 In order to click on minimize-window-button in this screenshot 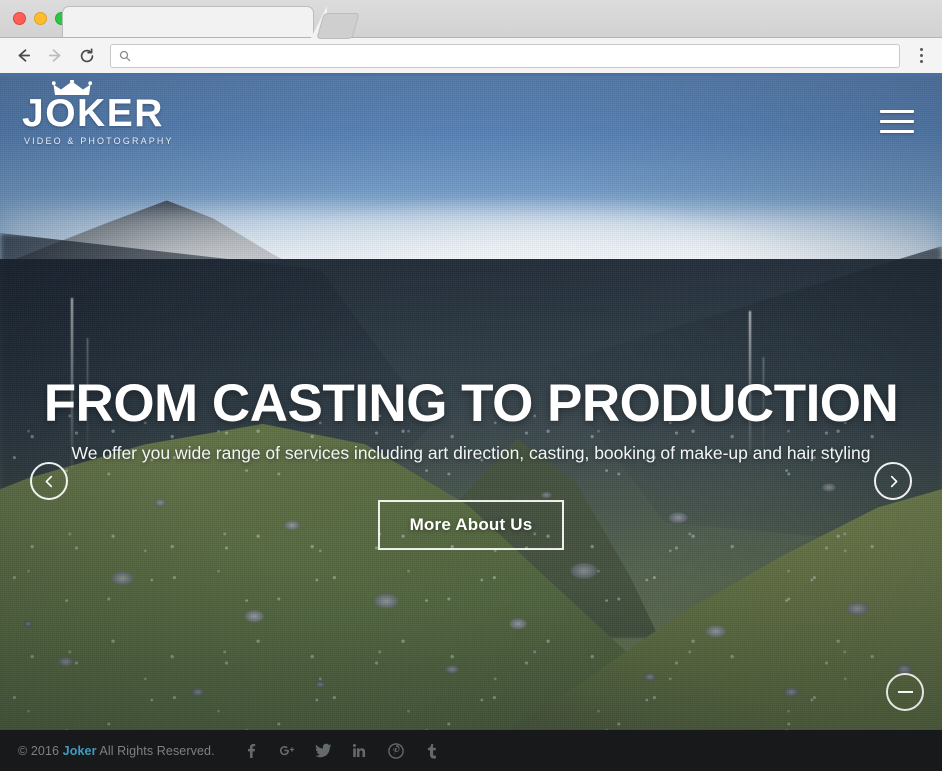, I will do `click(40, 18)`.